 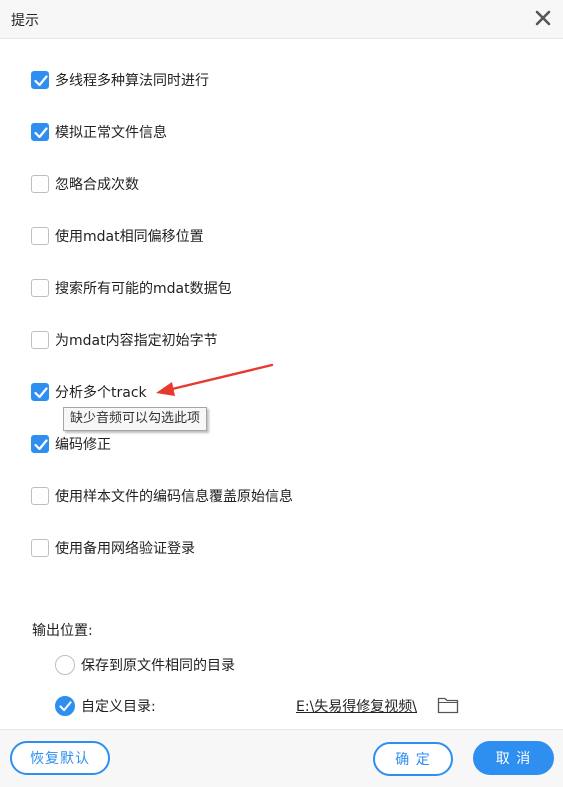 What do you see at coordinates (111, 133) in the screenshot?
I see `option-label: 模拟正常文件信息` at bounding box center [111, 133].